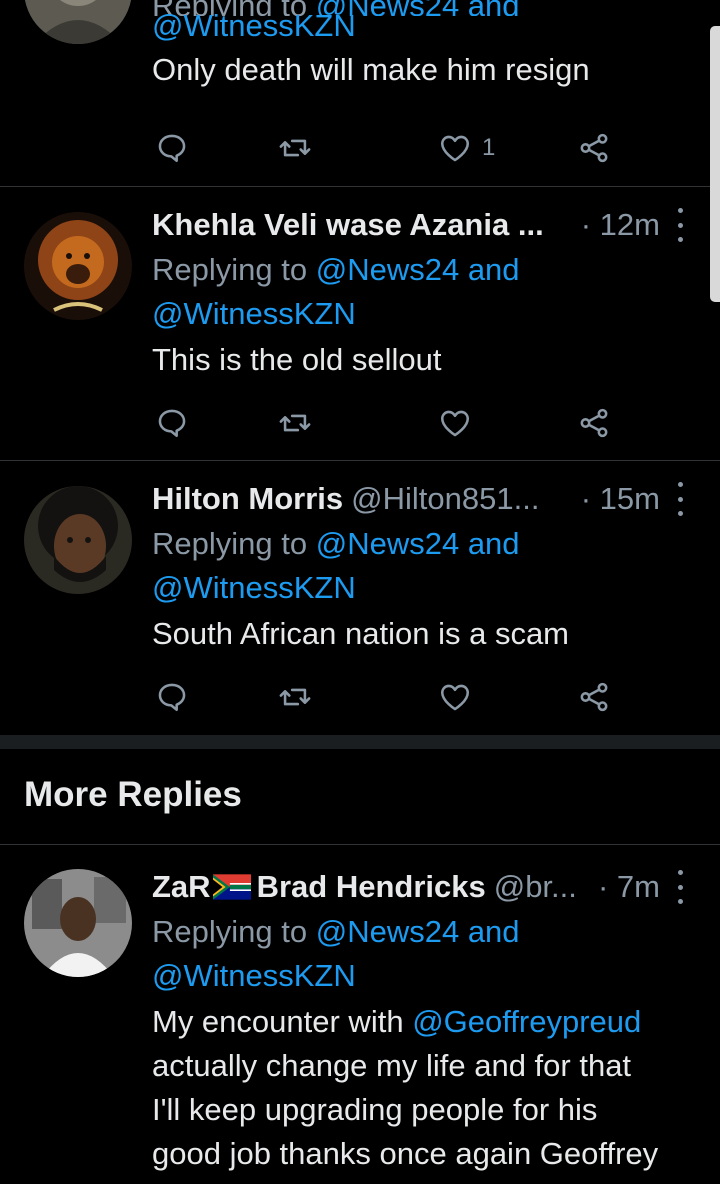 The height and width of the screenshot is (1184, 720). Describe the element at coordinates (371, 887) in the screenshot. I see `display-name: Brad Hendricks` at that location.